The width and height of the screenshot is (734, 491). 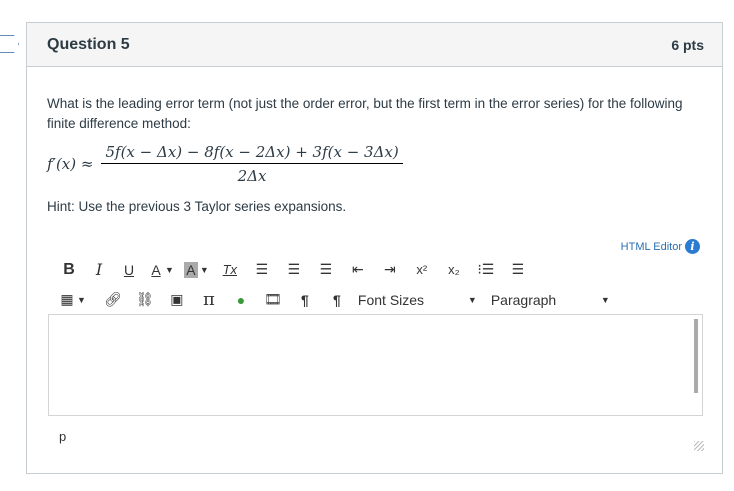 What do you see at coordinates (209, 299) in the screenshot?
I see `equation-button: π` at bounding box center [209, 299].